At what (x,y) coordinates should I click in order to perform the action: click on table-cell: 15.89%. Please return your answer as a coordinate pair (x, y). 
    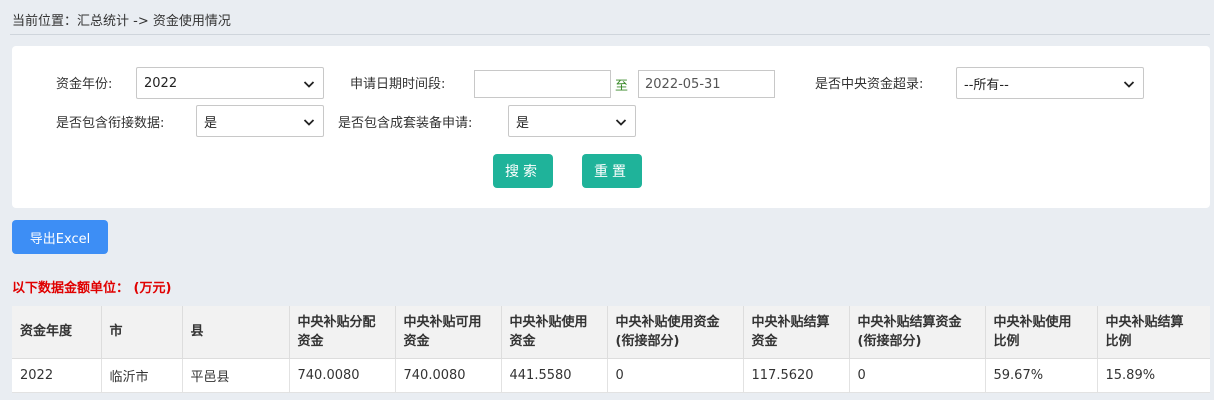
    Looking at the image, I should click on (1153, 375).